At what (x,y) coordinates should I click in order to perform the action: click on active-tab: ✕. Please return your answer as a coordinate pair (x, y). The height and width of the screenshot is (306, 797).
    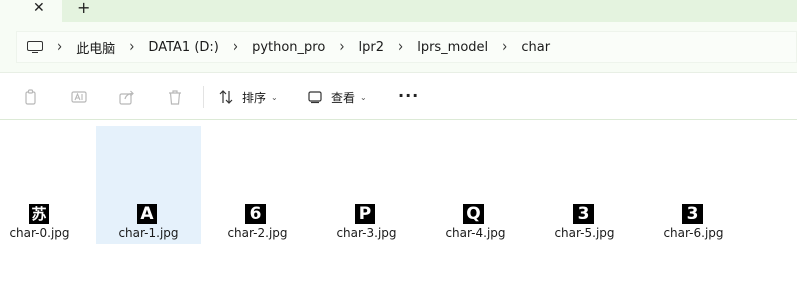
    Looking at the image, I should click on (31, 11).